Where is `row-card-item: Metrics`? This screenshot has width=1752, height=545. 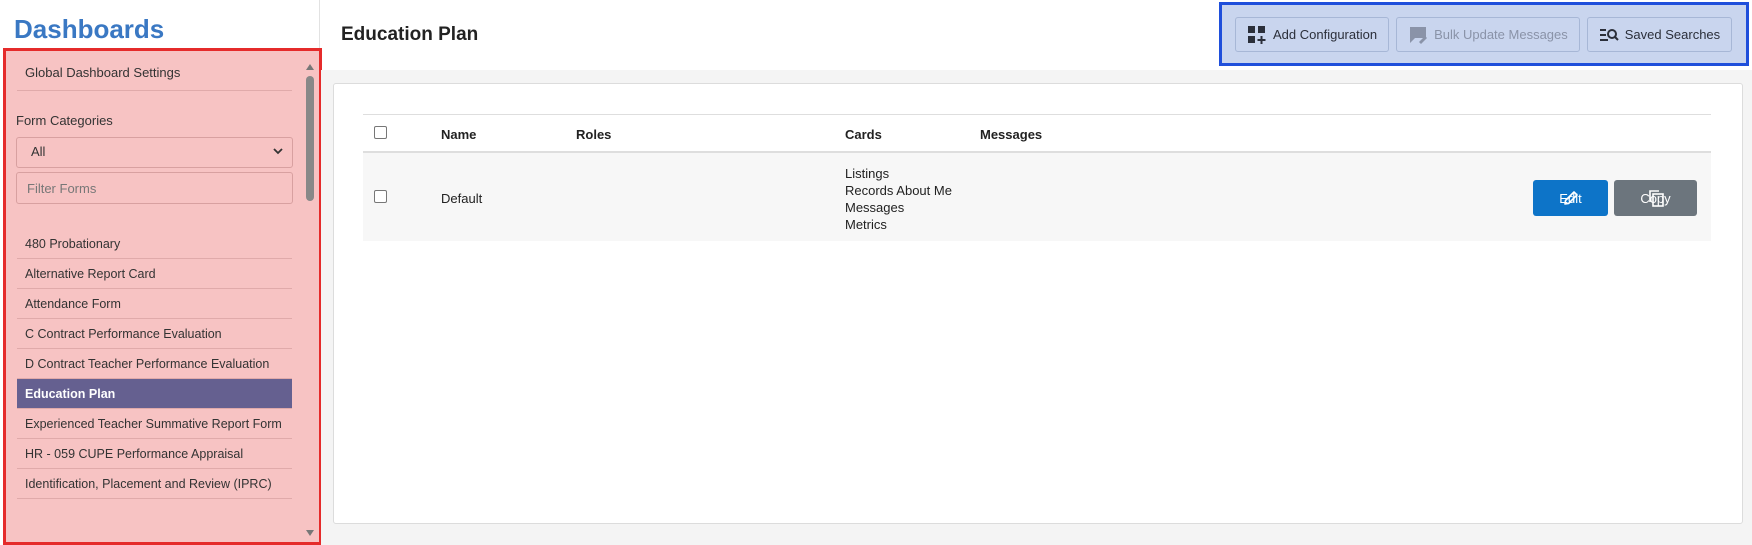
row-card-item: Metrics is located at coordinates (866, 224).